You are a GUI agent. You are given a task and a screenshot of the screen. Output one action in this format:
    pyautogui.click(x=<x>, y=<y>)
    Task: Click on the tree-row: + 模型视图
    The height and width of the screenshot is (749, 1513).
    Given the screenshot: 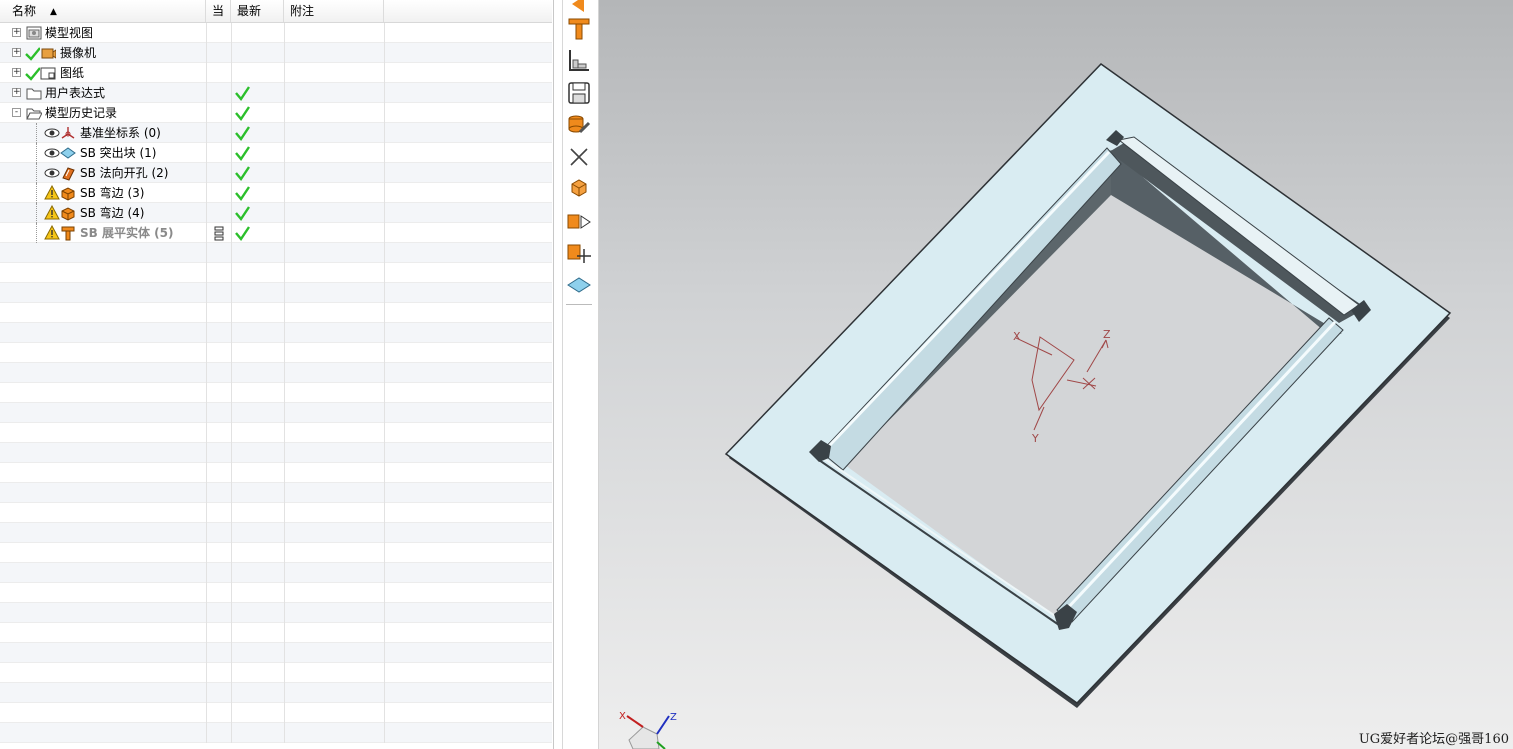 What is the action you would take?
    pyautogui.click(x=276, y=33)
    